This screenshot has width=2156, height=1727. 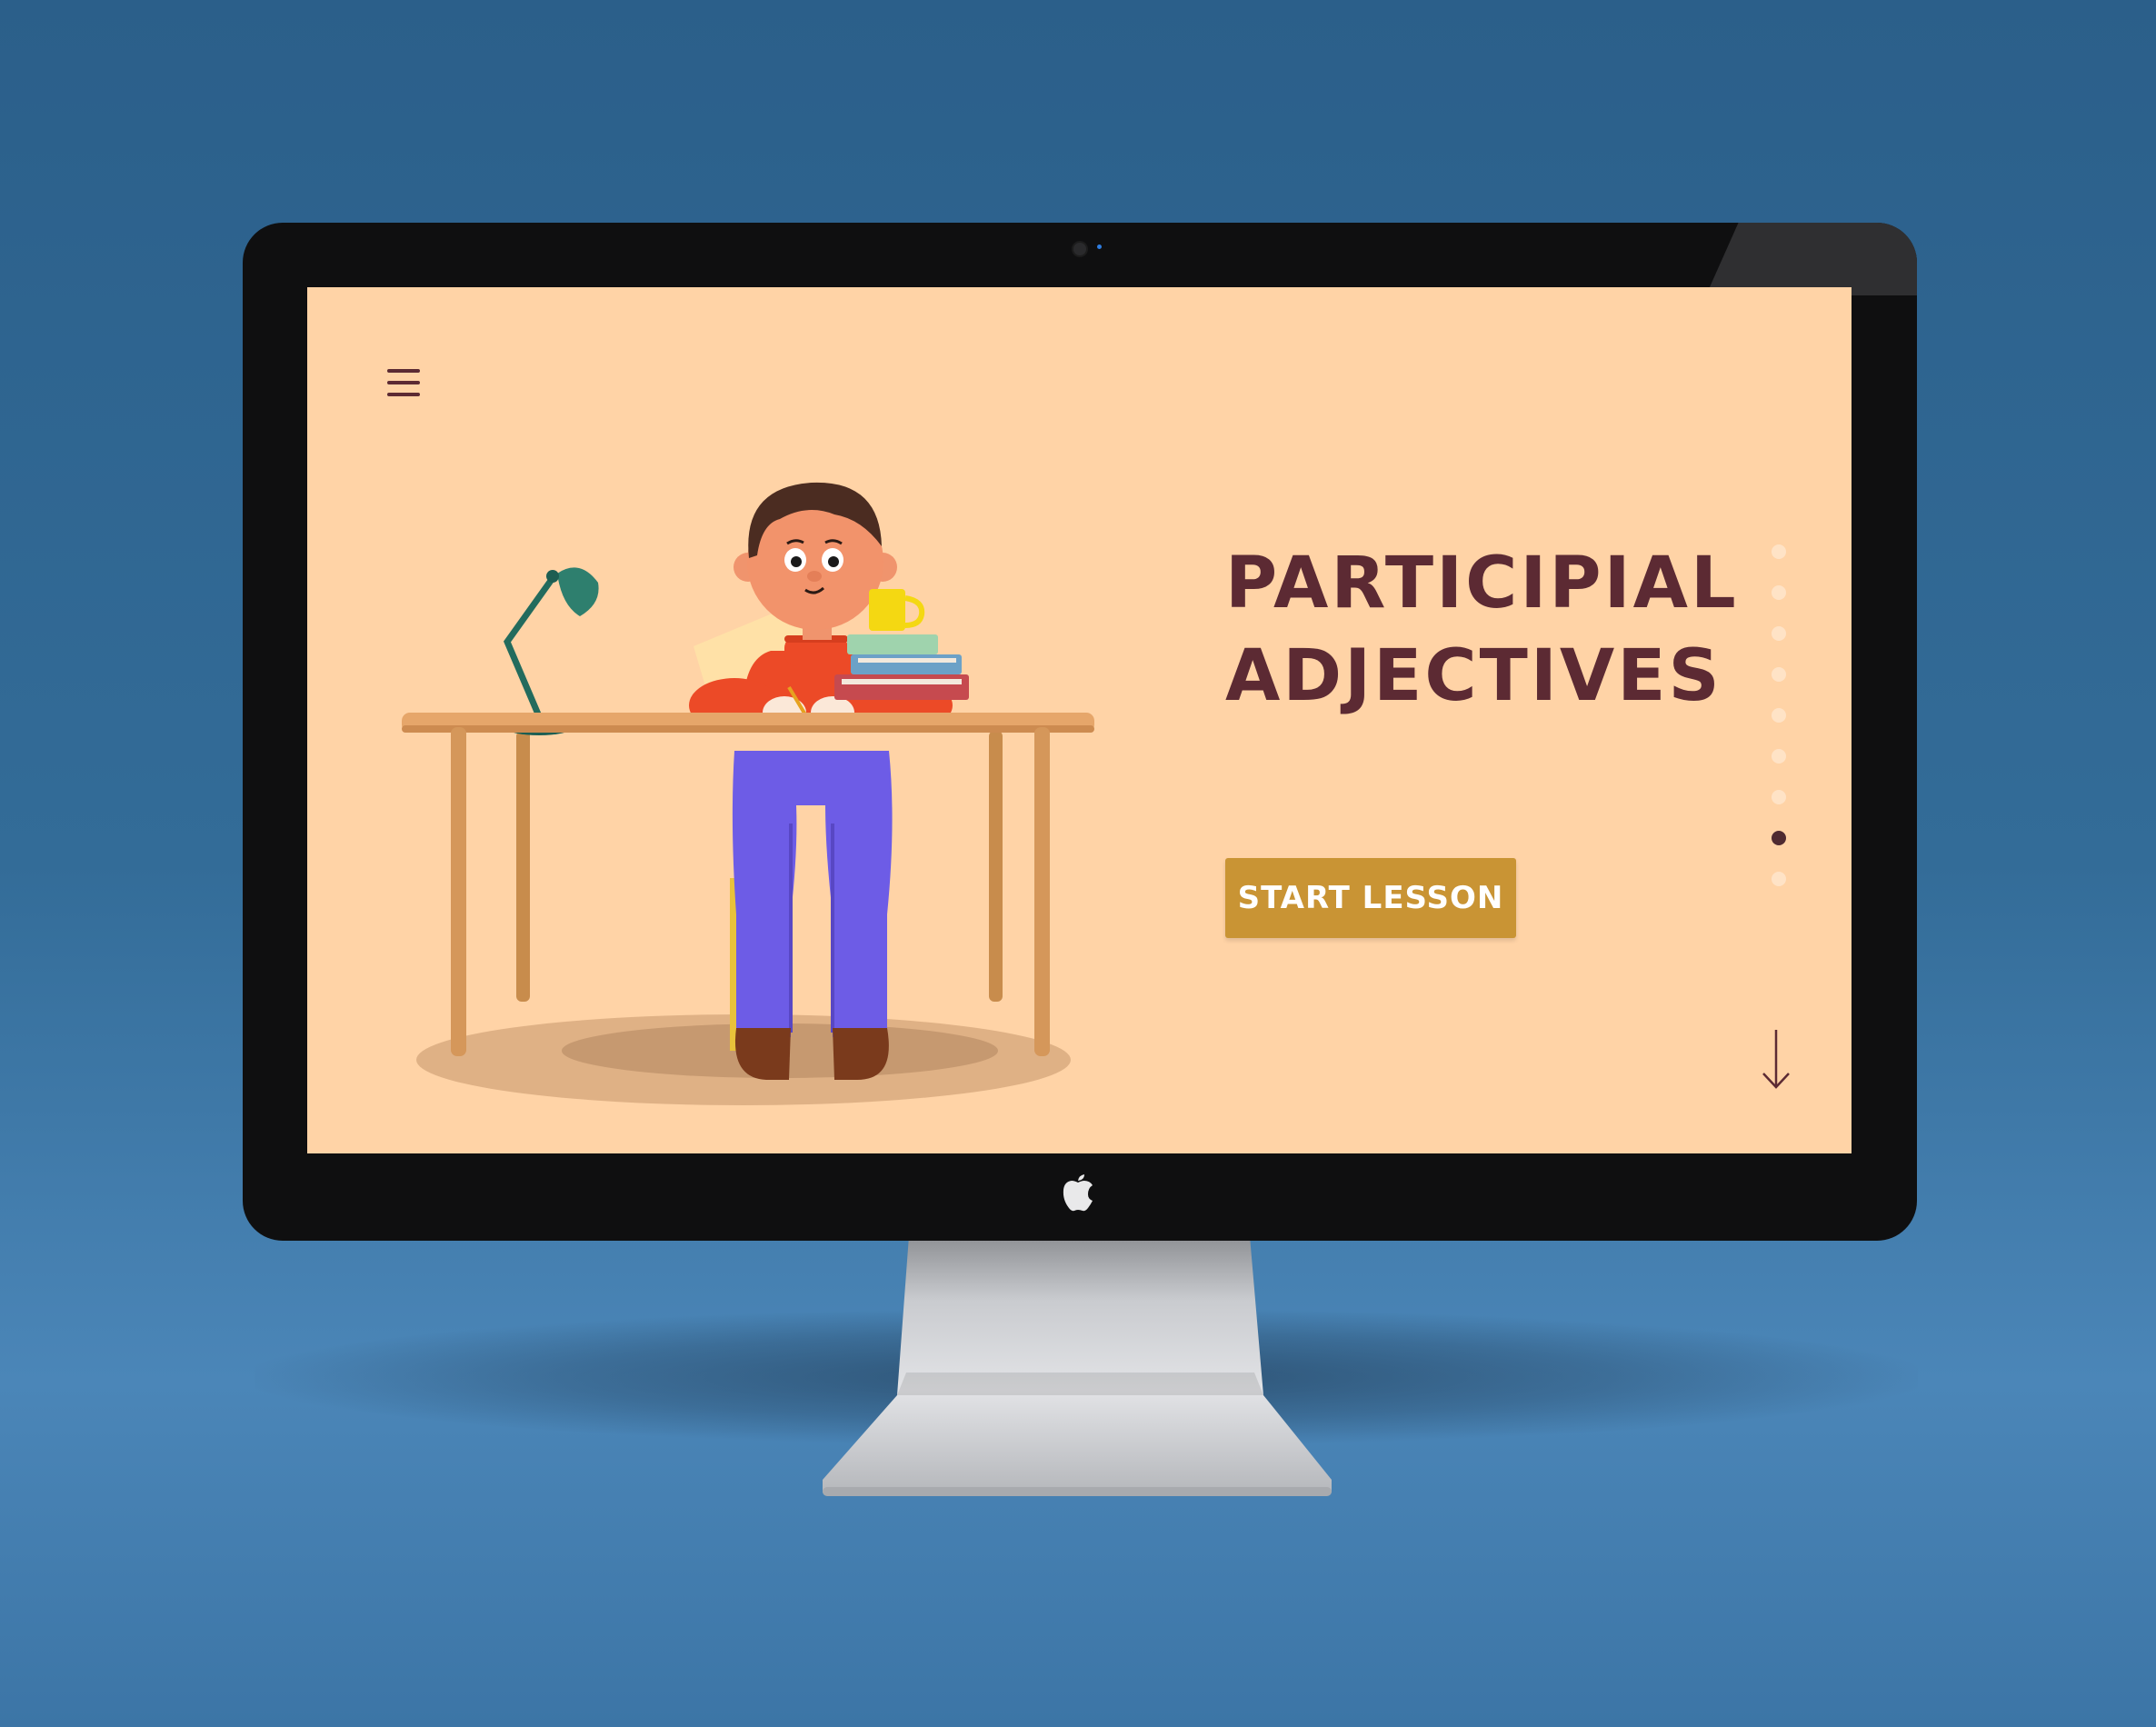 What do you see at coordinates (1482, 583) in the screenshot?
I see `lesson-title-line1: PARTICIPIAL` at bounding box center [1482, 583].